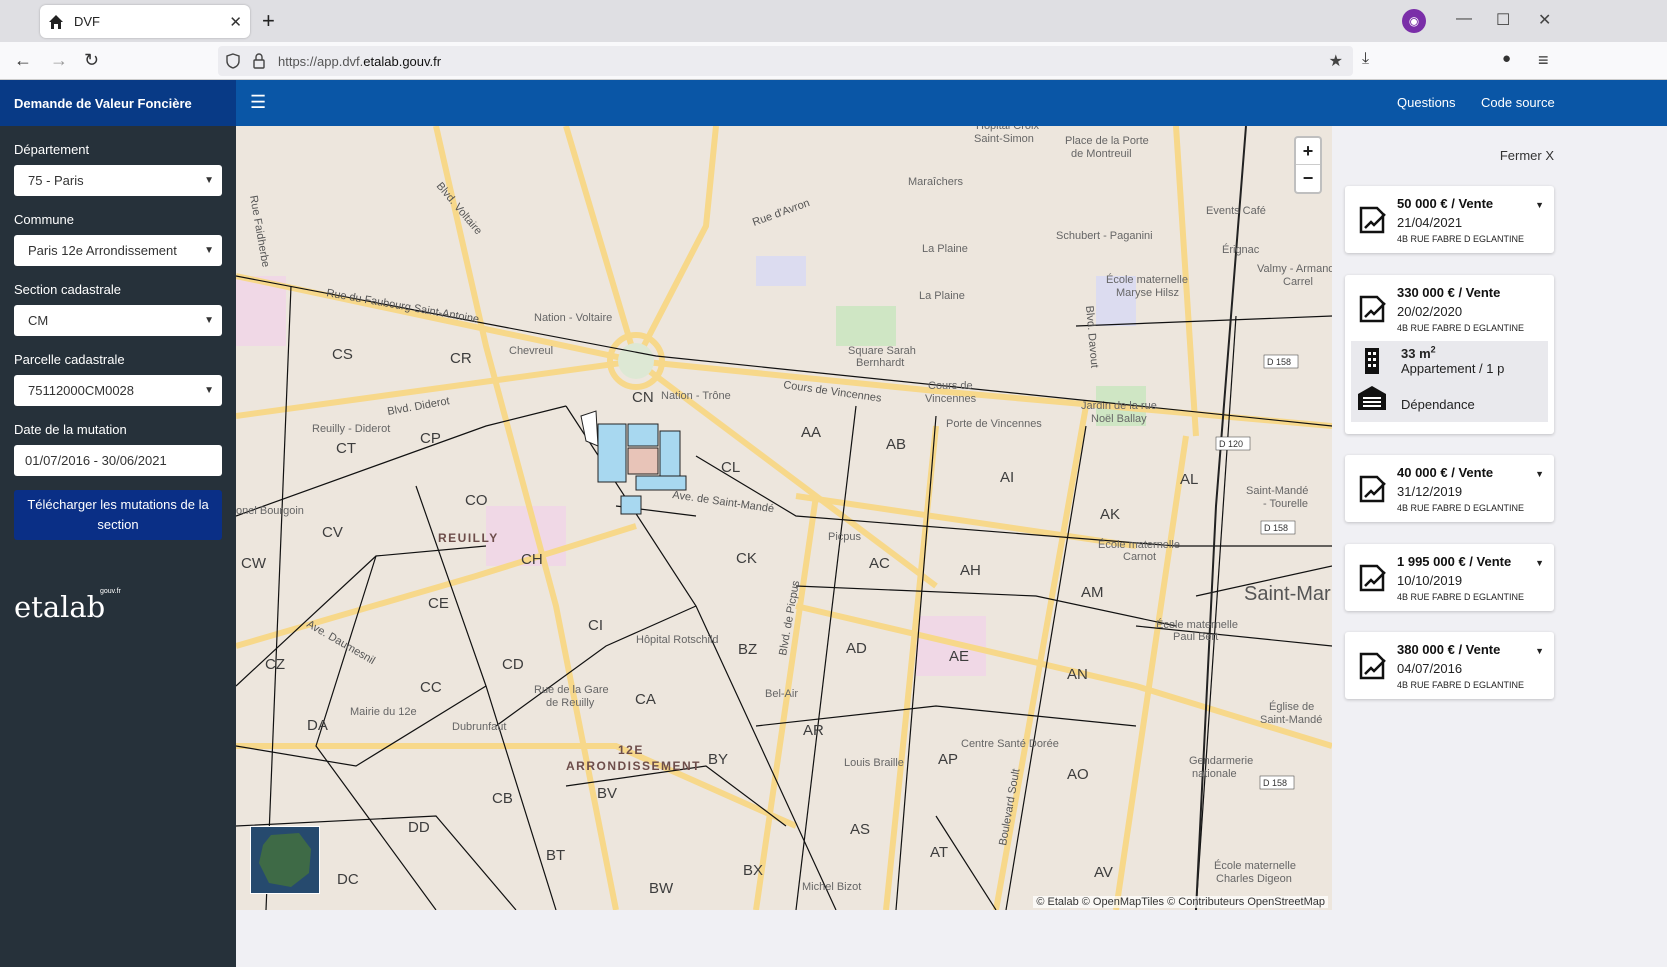 The height and width of the screenshot is (967, 1667). What do you see at coordinates (595, 625) in the screenshot?
I see `svg-text: CI` at bounding box center [595, 625].